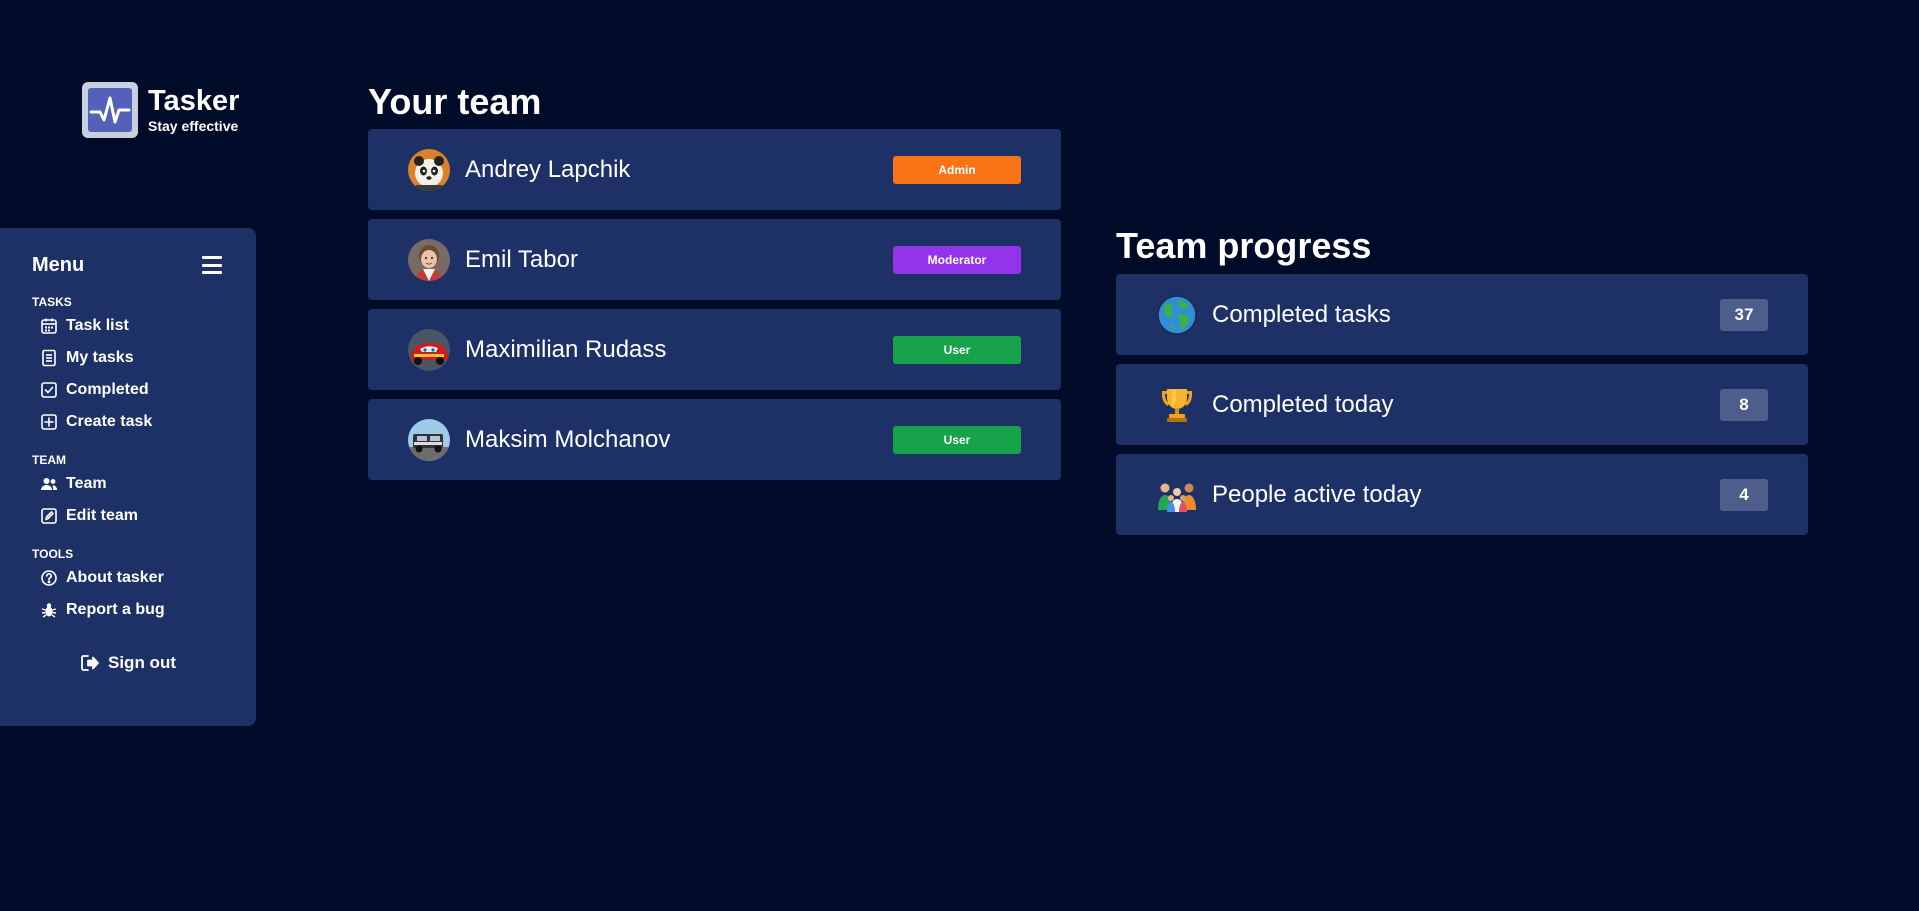 The image size is (1919, 911). I want to click on sidebar-item-report-bug: Report a bug, so click(128, 610).